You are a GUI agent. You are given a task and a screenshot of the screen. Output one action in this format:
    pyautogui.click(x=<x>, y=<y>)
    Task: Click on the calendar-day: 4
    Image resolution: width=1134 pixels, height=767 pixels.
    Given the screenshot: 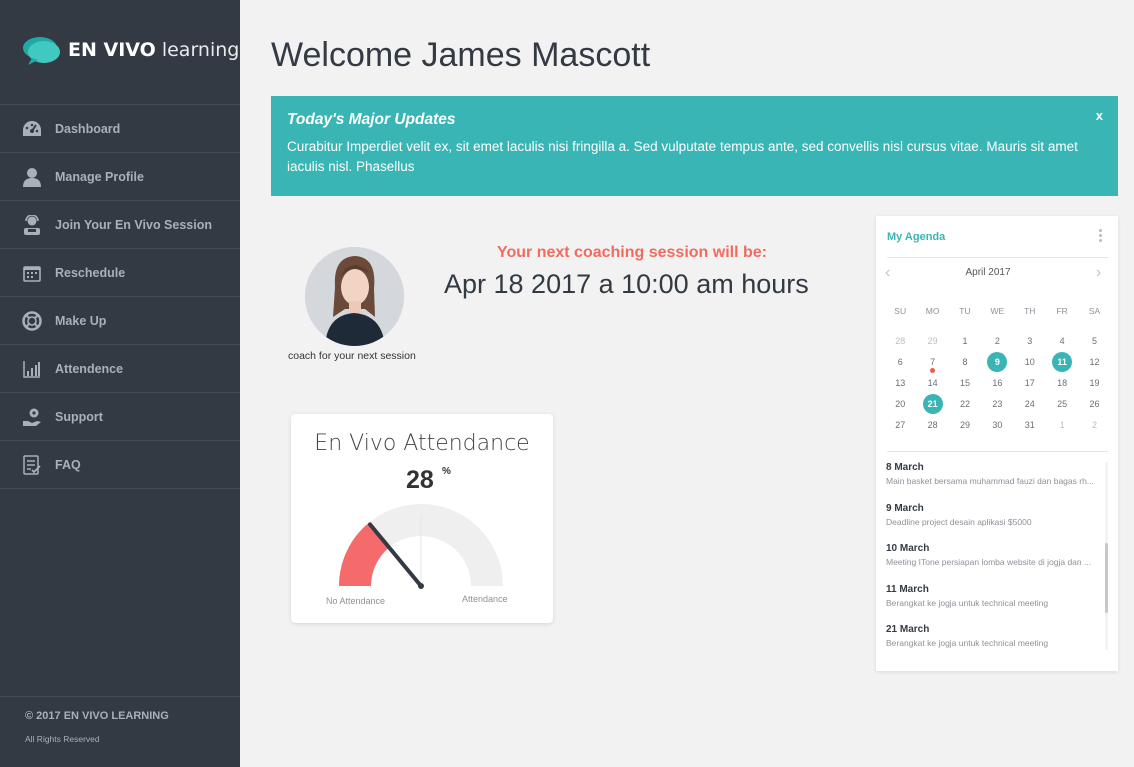 What is the action you would take?
    pyautogui.click(x=1062, y=341)
    